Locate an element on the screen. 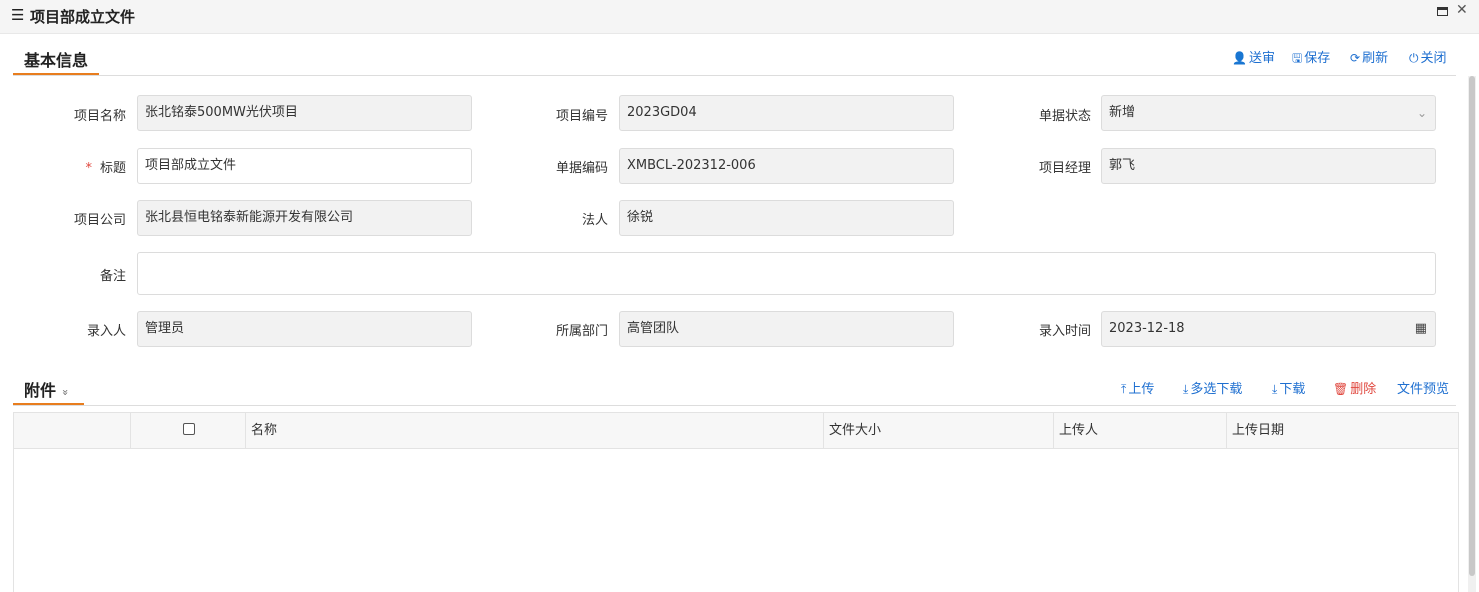  attachments-title-text: 附件 is located at coordinates (40, 390).